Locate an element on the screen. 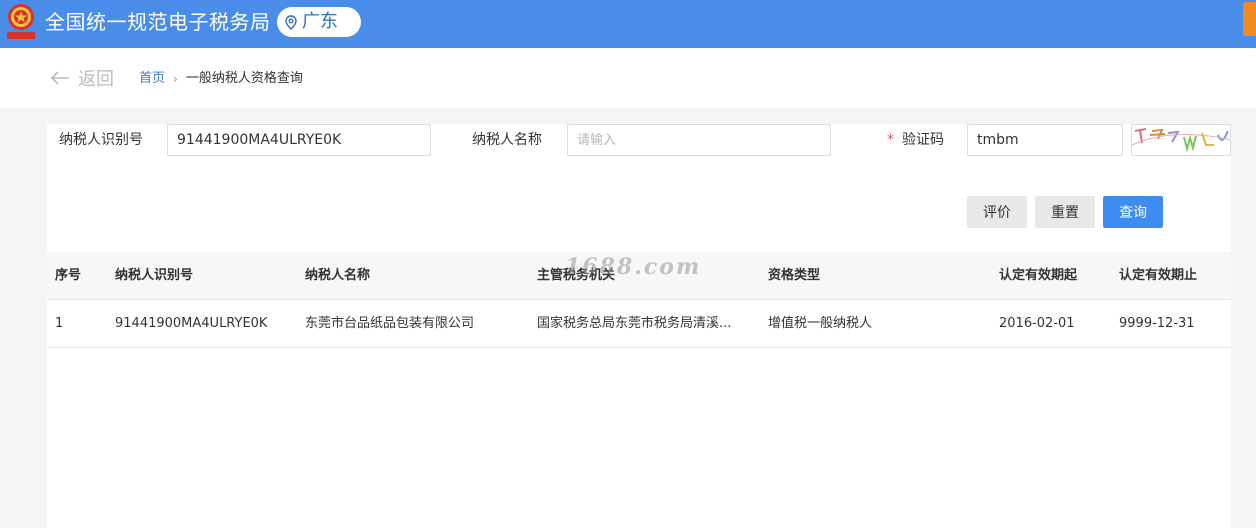 This screenshot has width=1256, height=528. col-taxpayer-id: 纳税人识别号 is located at coordinates (154, 275).